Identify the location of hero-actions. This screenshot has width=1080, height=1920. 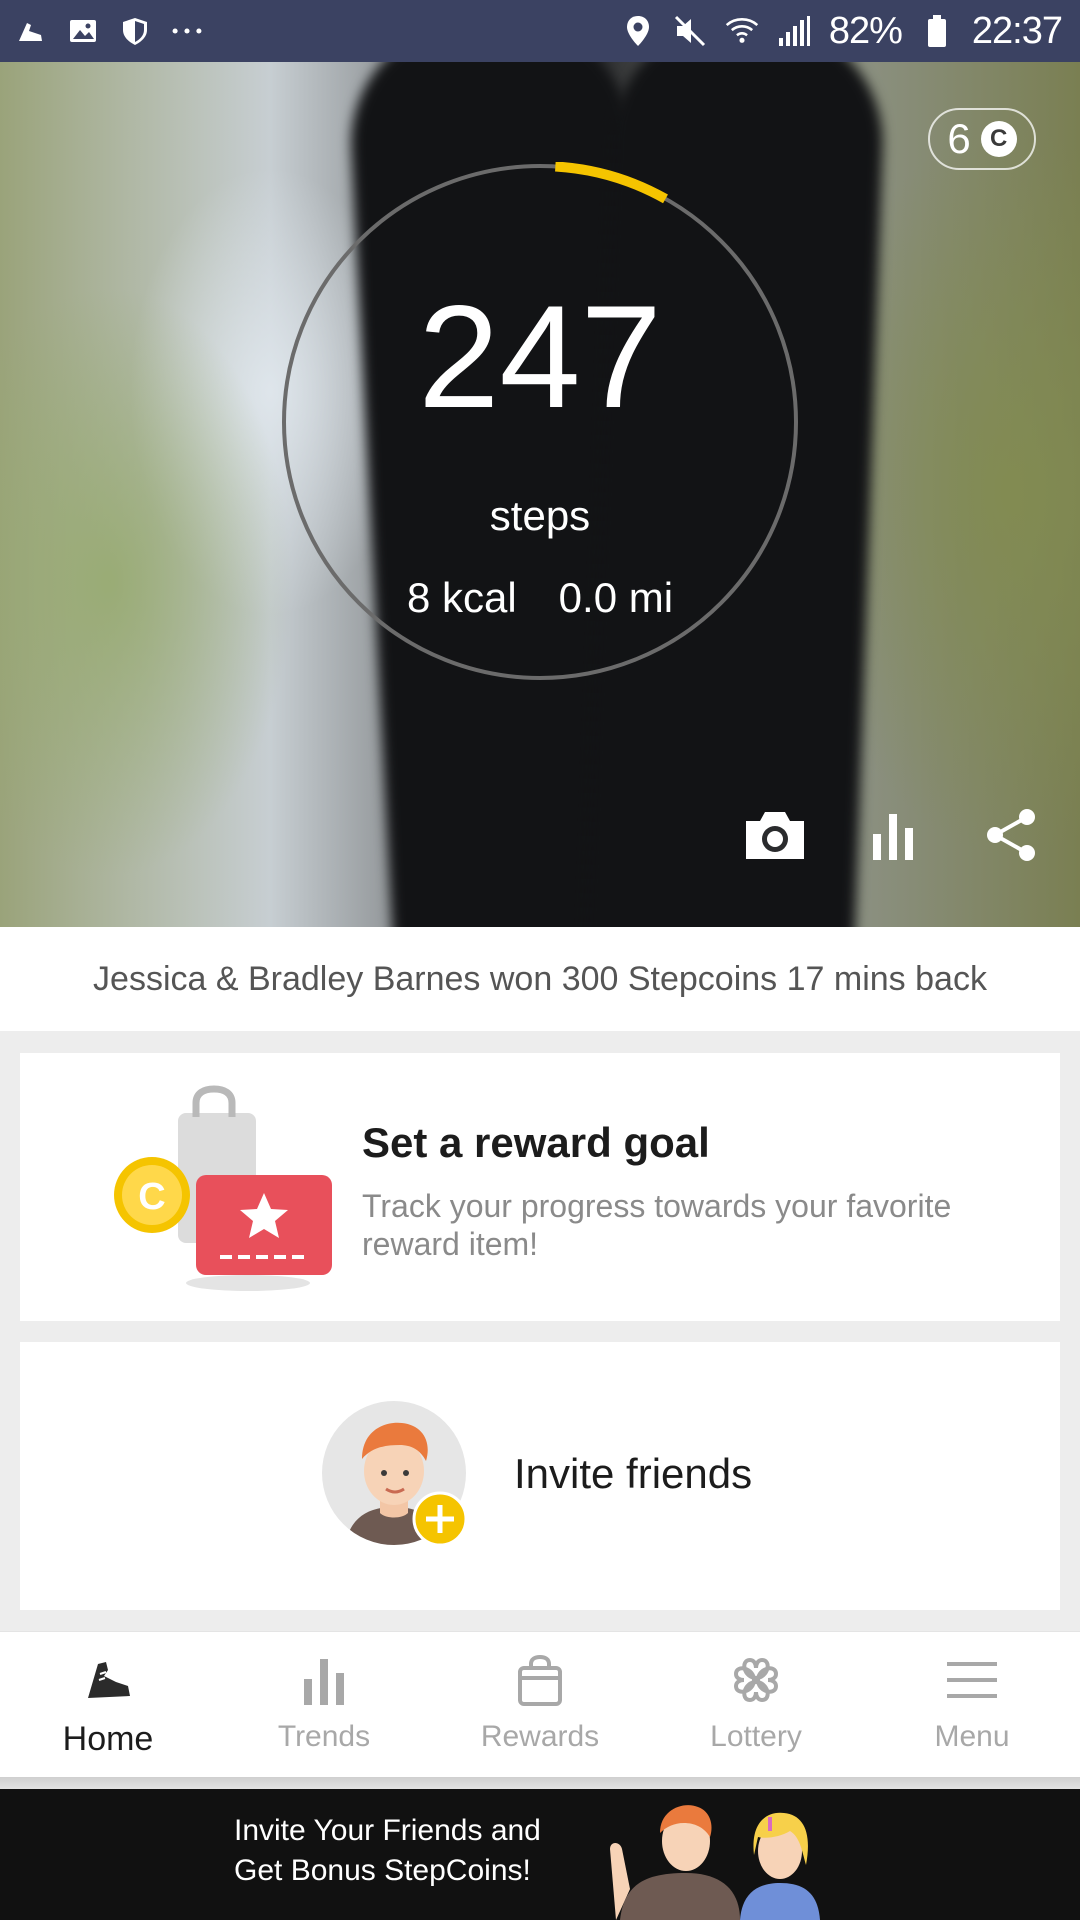
(893, 835).